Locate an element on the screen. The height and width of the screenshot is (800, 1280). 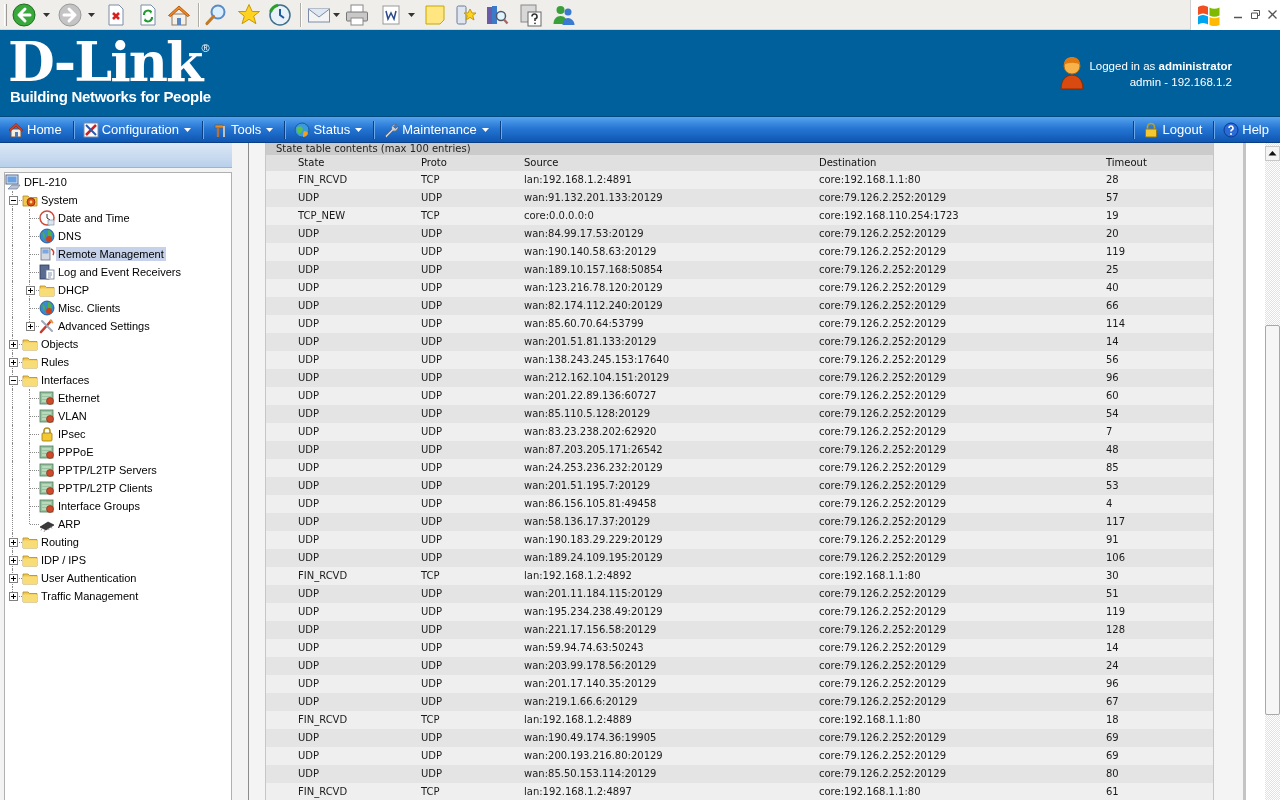
close-icon is located at coordinates (1272, 14).